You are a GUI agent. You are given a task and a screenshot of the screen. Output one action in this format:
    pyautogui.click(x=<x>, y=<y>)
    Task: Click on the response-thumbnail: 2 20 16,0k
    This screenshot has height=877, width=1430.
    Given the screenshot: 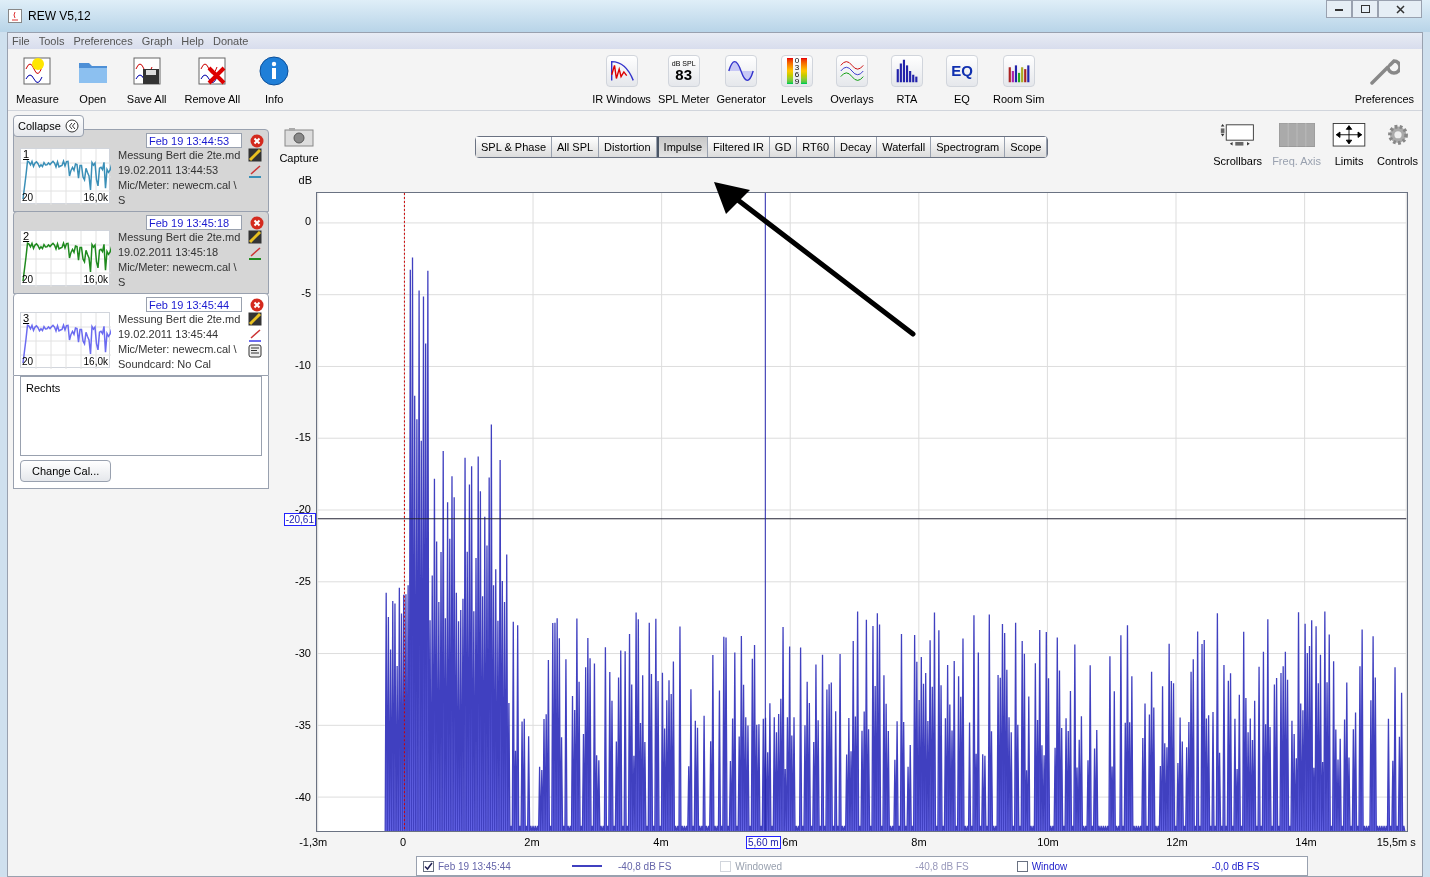 What is the action you would take?
    pyautogui.click(x=65, y=258)
    